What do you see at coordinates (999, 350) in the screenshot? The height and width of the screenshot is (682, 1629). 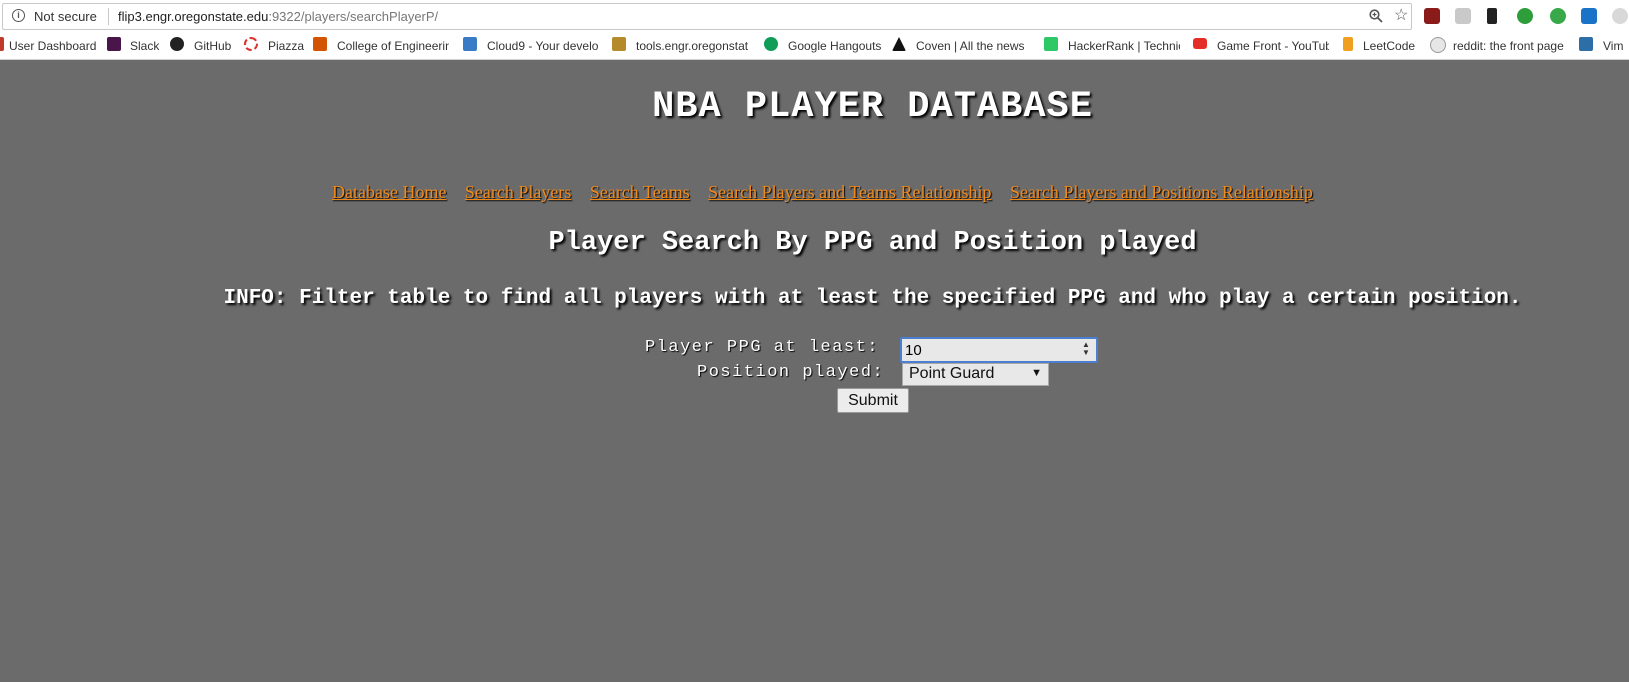 I see `ppg-input` at bounding box center [999, 350].